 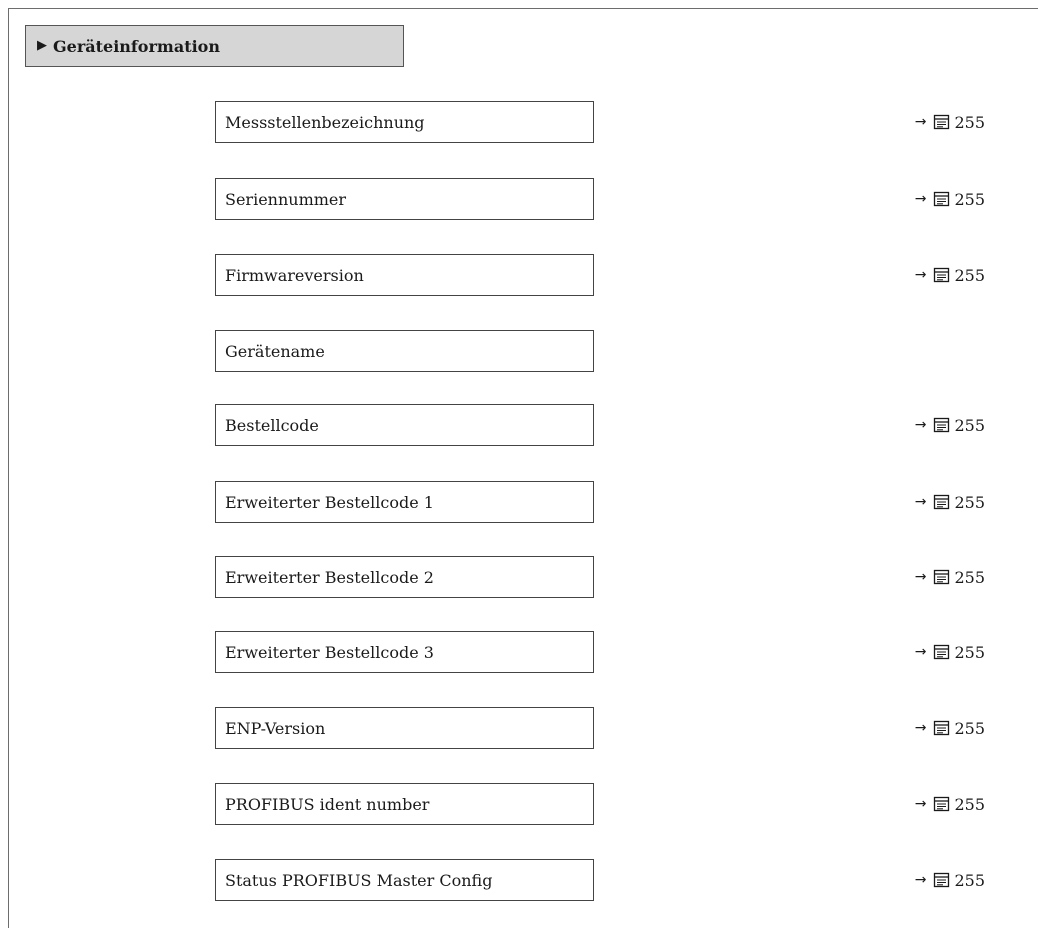 I want to click on parameter-label: Status PROFIBUS Master Config, so click(x=359, y=880).